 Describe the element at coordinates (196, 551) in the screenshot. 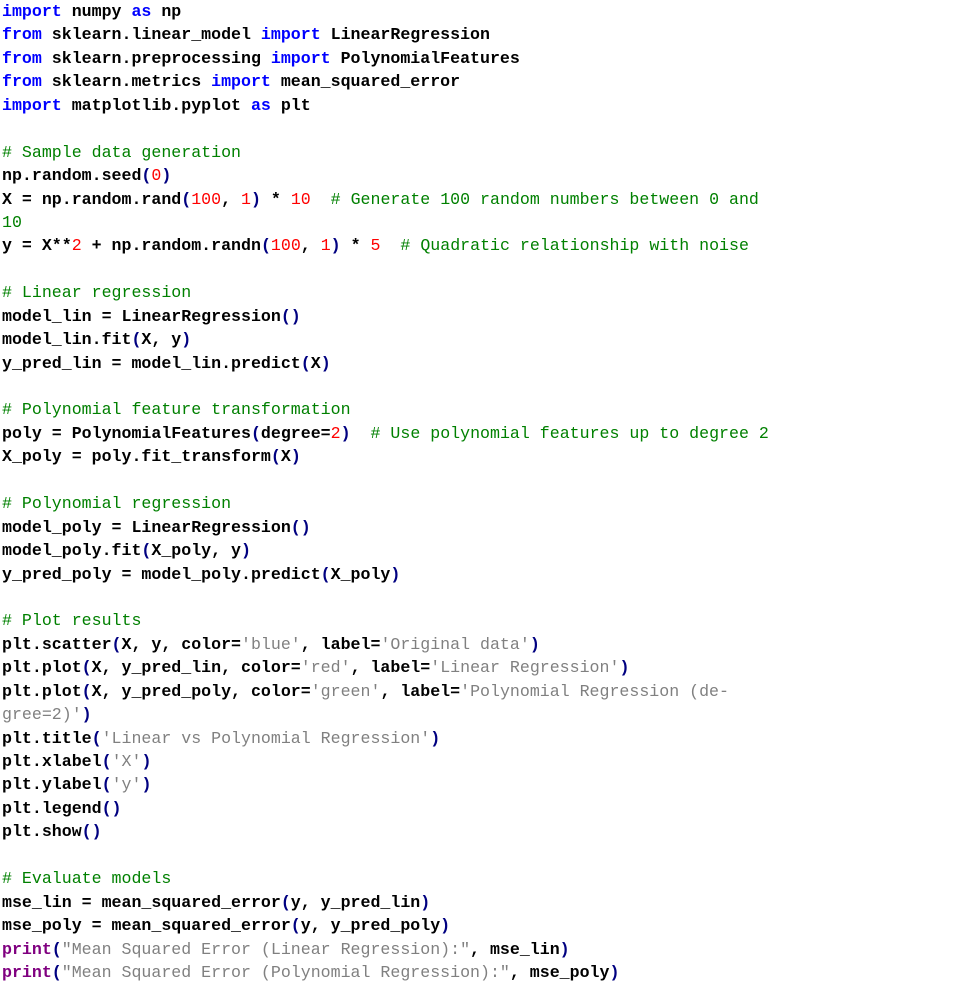

I see `code-text: X_poly, y` at that location.